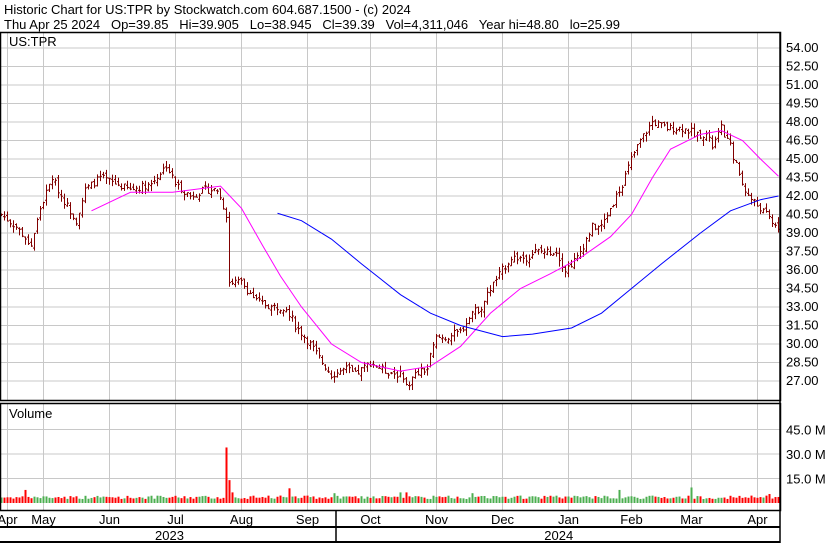  Describe the element at coordinates (802, 362) in the screenshot. I see `price-tick-label: 28.50` at that location.